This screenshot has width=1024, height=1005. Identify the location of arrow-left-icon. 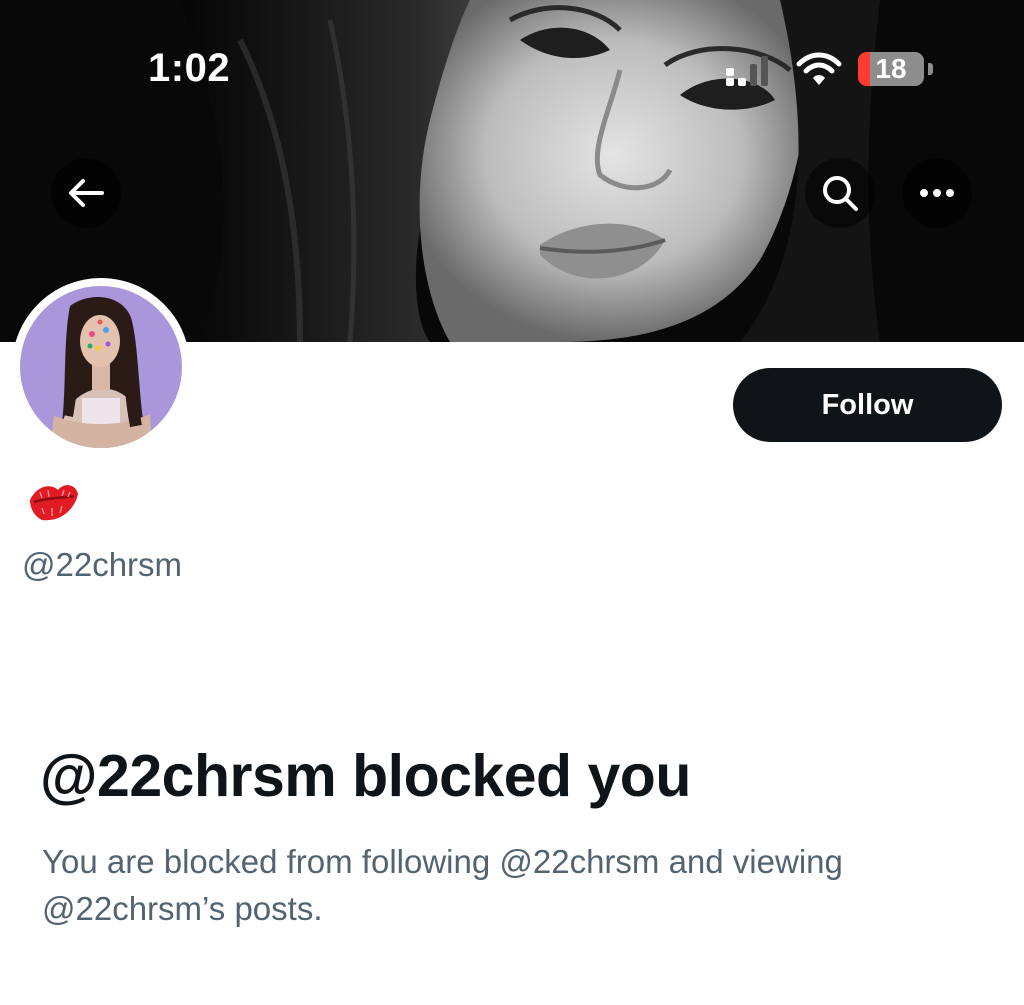
(86, 193).